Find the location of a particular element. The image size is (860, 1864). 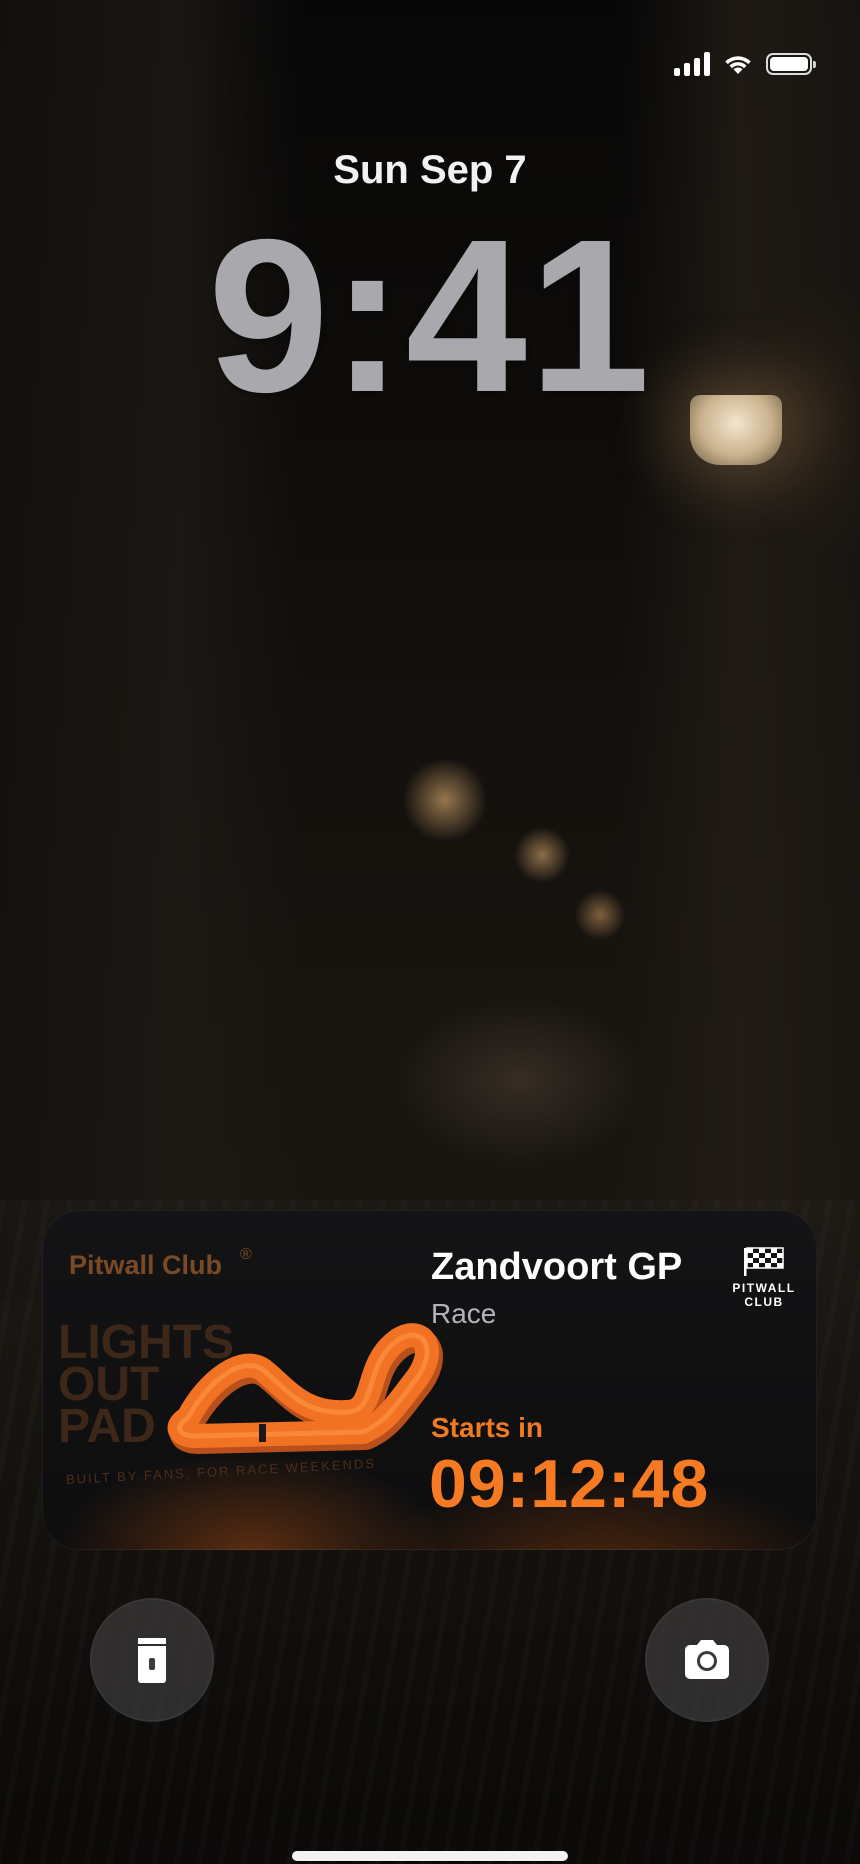

session-type: Race is located at coordinates (464, 1313).